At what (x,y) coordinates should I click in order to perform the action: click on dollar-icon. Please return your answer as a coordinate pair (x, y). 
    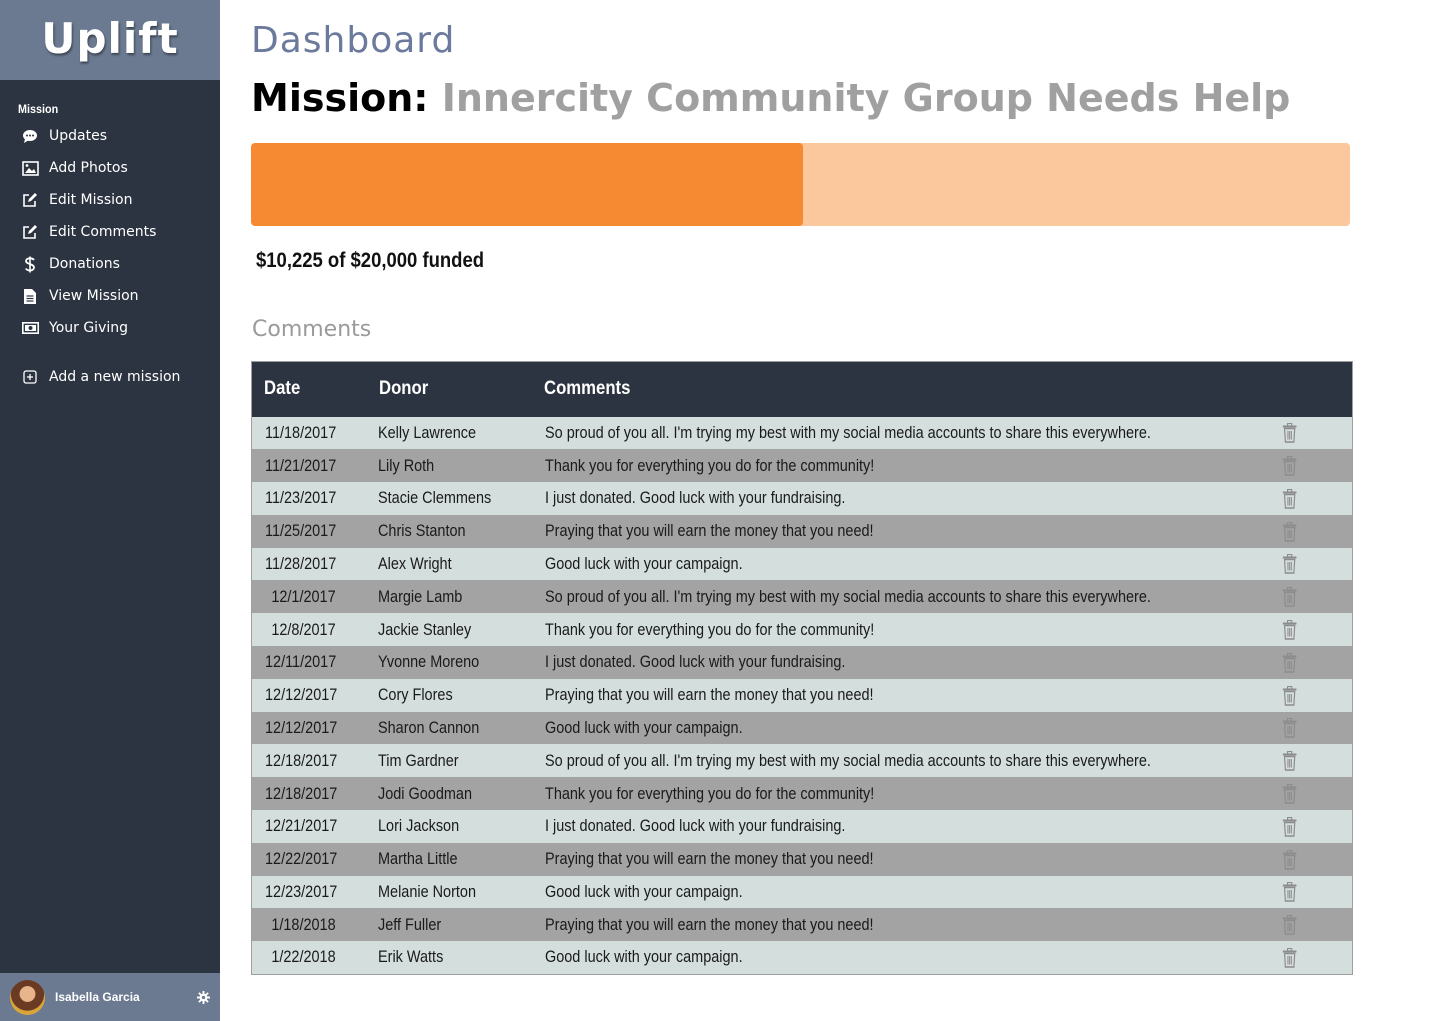
    Looking at the image, I should click on (30, 264).